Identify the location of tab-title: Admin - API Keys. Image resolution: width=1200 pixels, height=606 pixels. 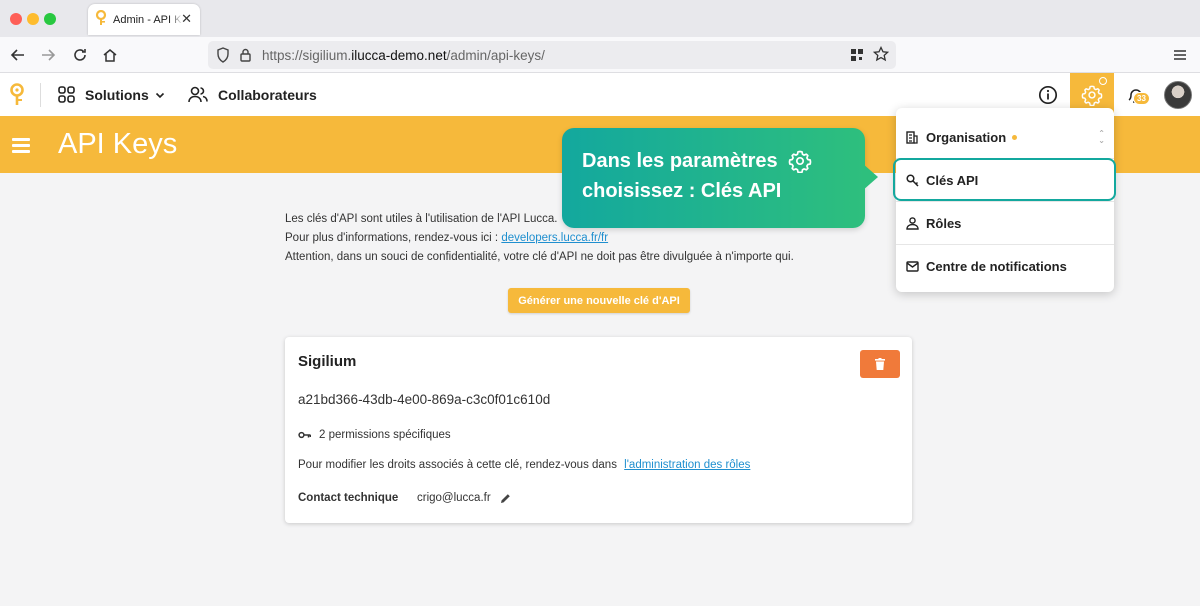
(148, 19).